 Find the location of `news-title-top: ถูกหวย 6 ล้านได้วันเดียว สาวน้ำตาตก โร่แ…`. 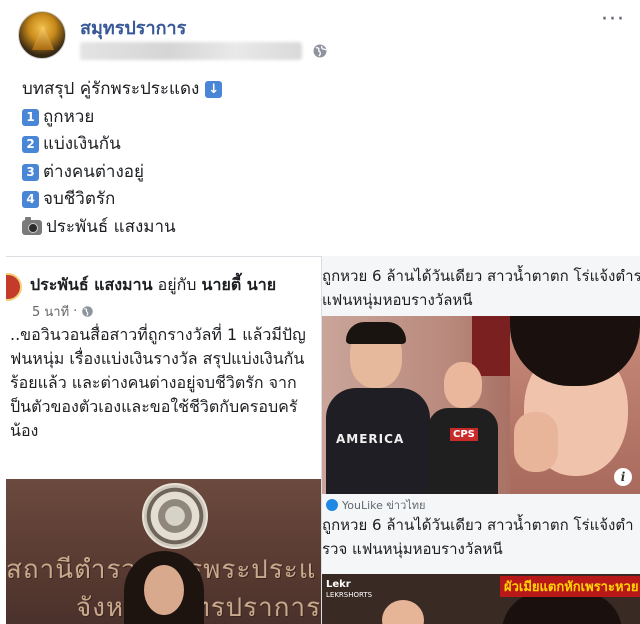

news-title-top: ถูกหวย 6 ล้านได้วันเดียว สาวน้ำตาตก โร่แ… is located at coordinates (481, 288).